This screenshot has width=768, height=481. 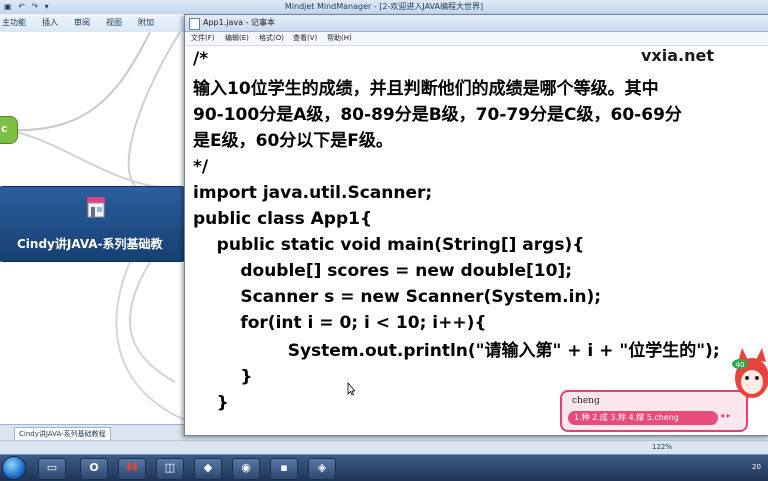 What do you see at coordinates (194, 24) in the screenshot?
I see `notepad-icon` at bounding box center [194, 24].